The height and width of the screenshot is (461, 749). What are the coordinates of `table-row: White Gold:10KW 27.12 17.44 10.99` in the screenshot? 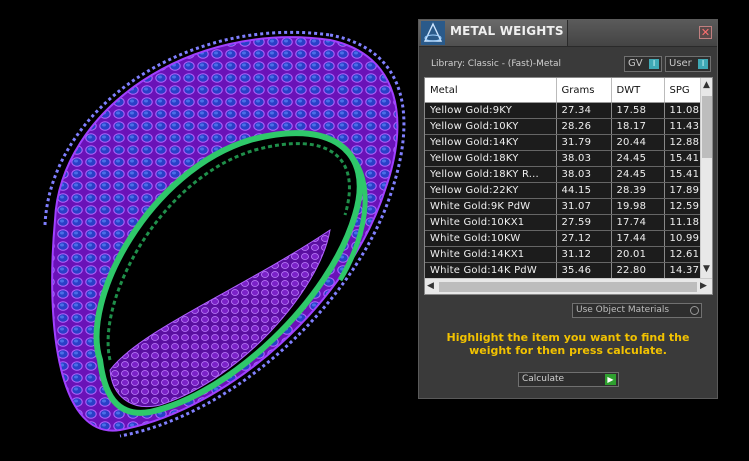 It's located at (567, 238).